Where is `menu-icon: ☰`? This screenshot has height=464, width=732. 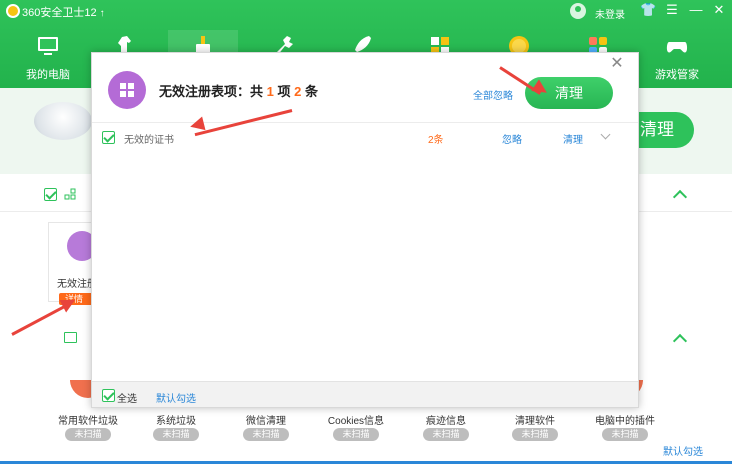
menu-icon: ☰ is located at coordinates (672, 10).